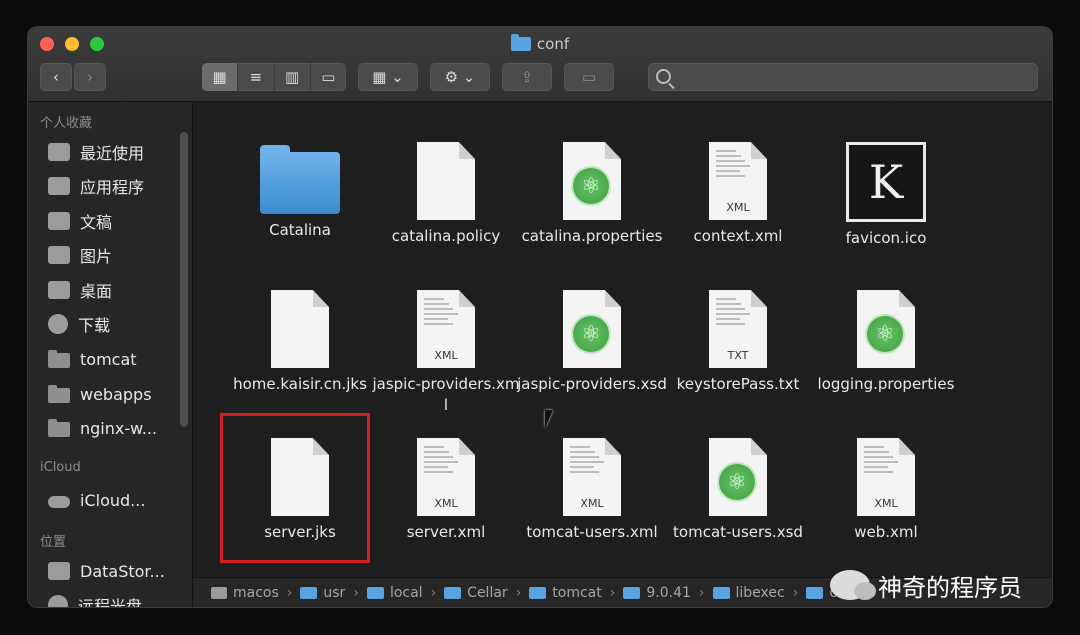 The height and width of the screenshot is (635, 1080). What do you see at coordinates (56, 77) in the screenshot?
I see `back-button: ‹` at bounding box center [56, 77].